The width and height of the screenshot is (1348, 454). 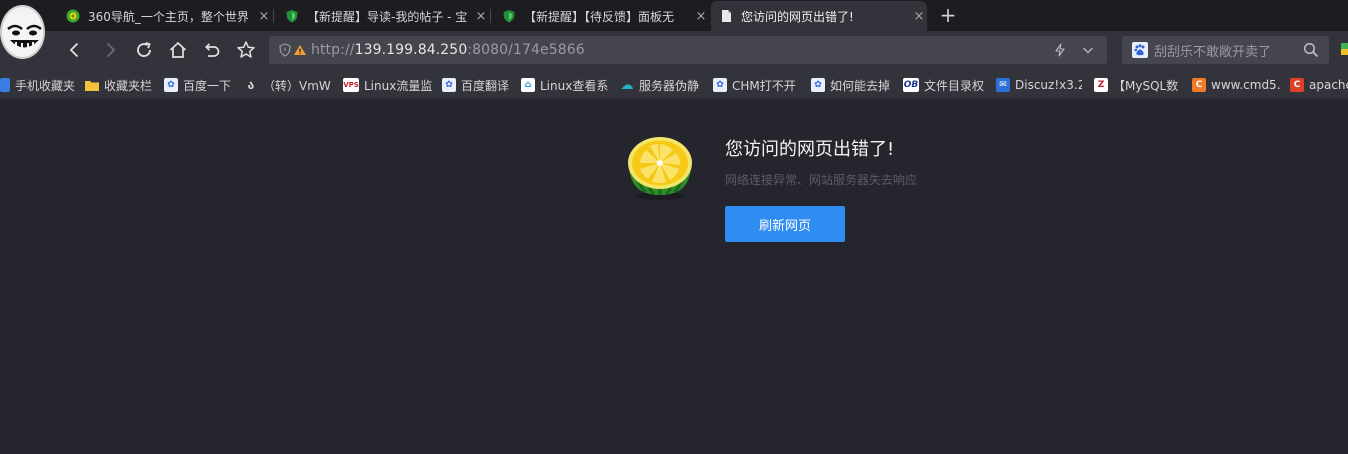 I want to click on reload-icon, so click(x=144, y=49).